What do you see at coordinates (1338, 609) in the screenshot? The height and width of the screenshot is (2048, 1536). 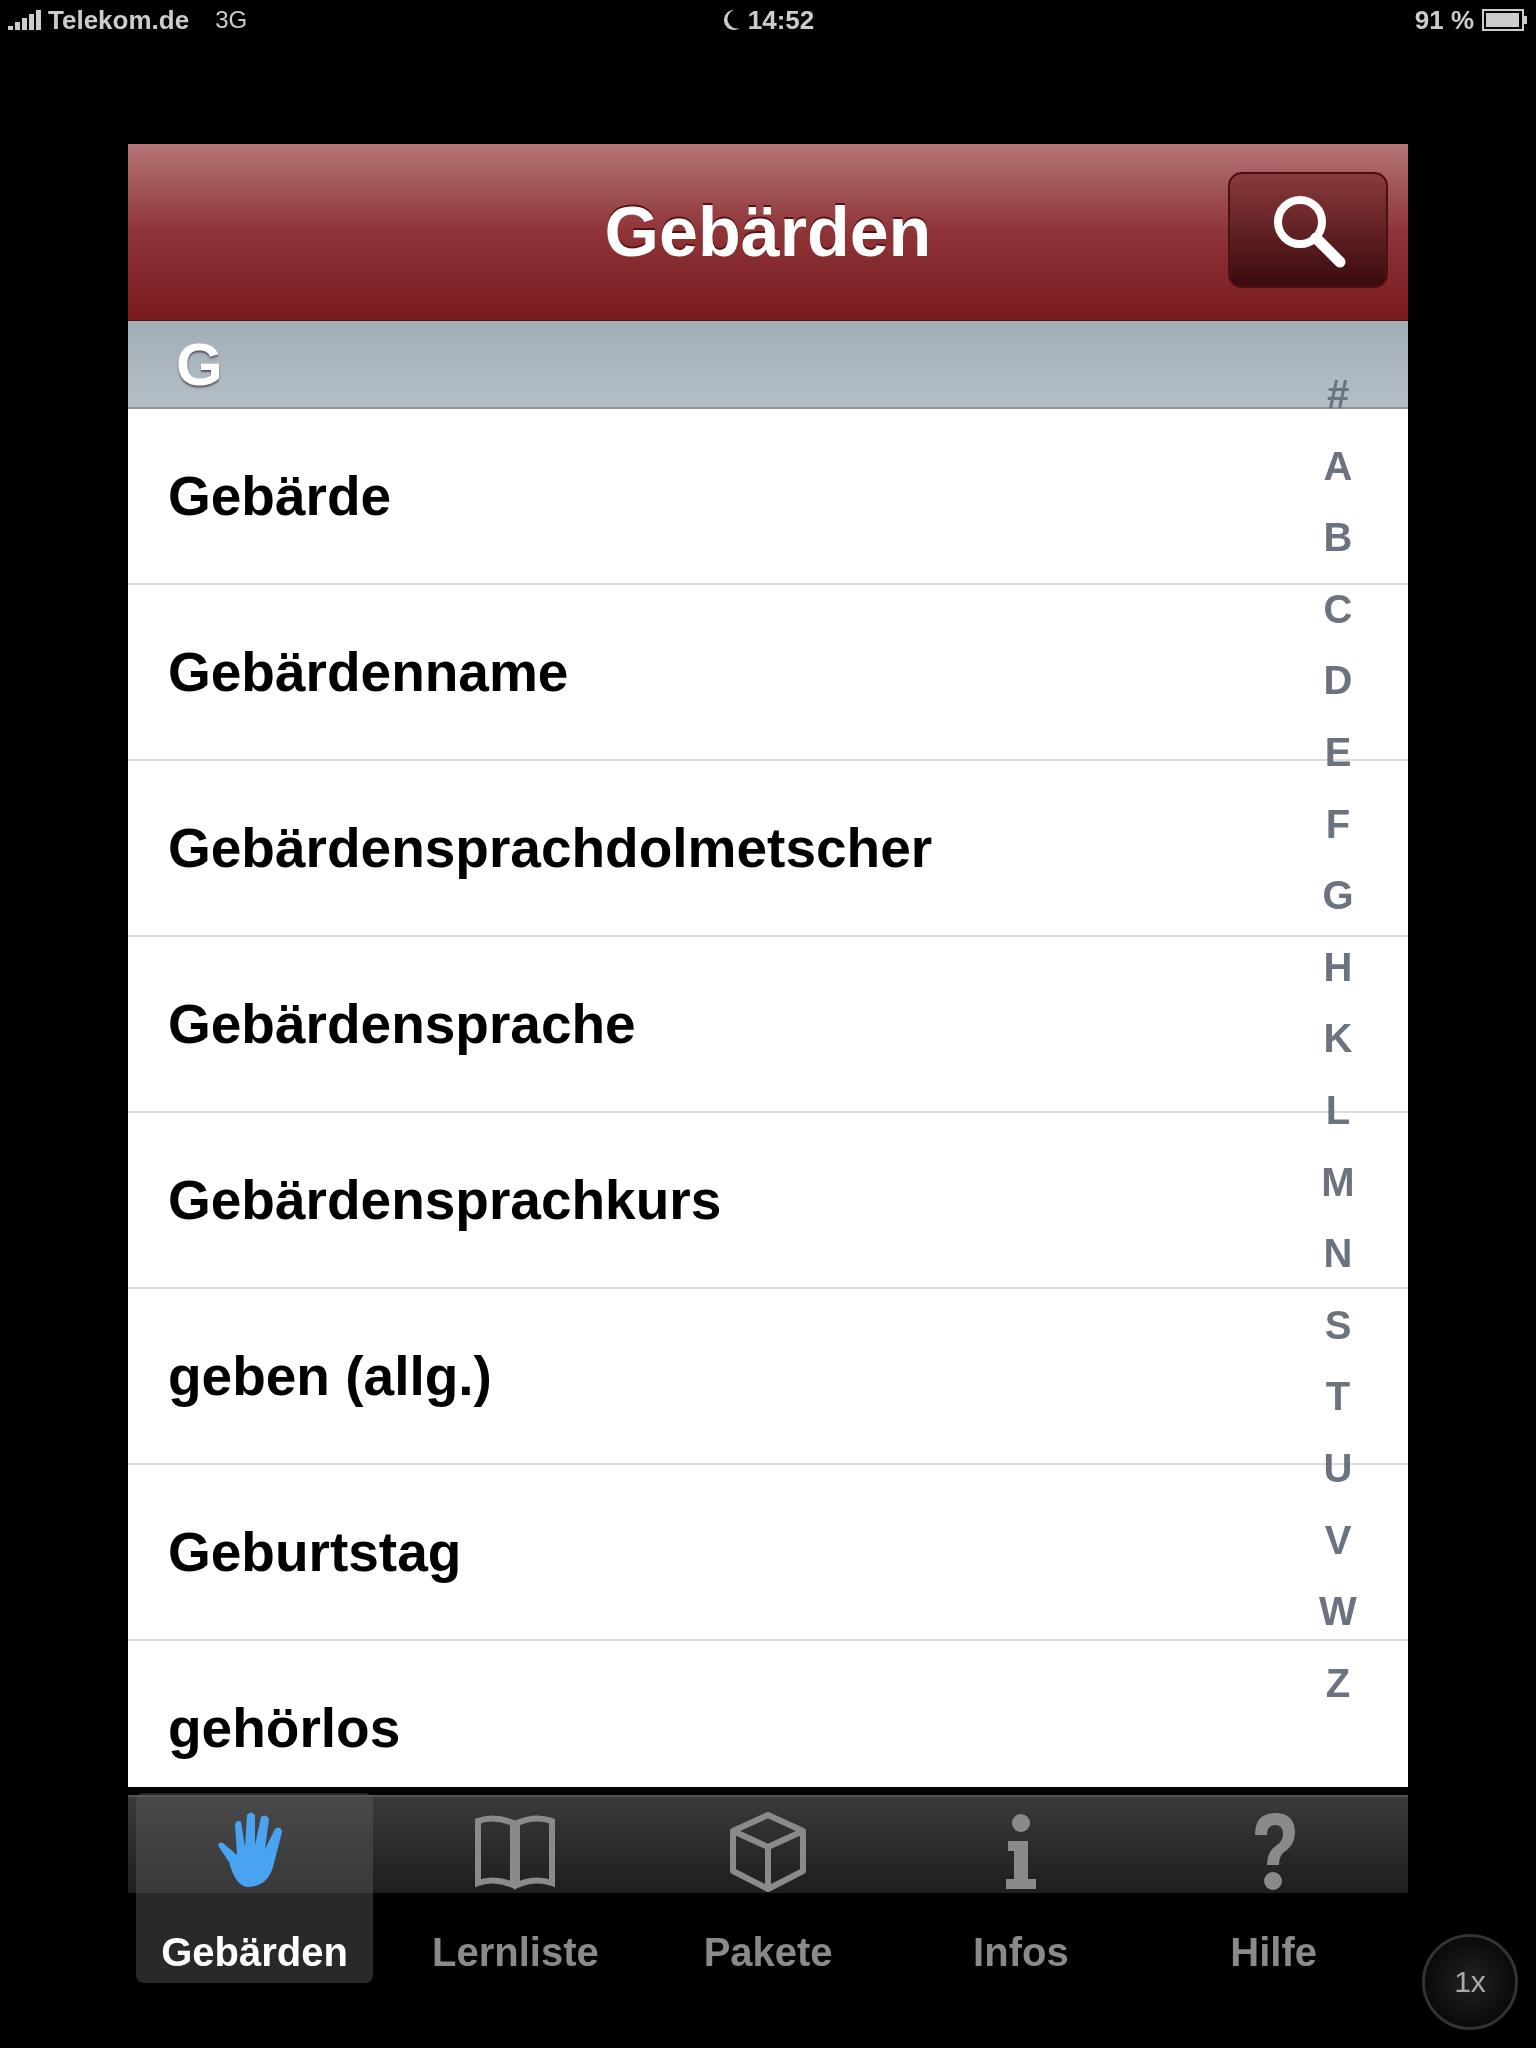 I see `index-letter: C` at bounding box center [1338, 609].